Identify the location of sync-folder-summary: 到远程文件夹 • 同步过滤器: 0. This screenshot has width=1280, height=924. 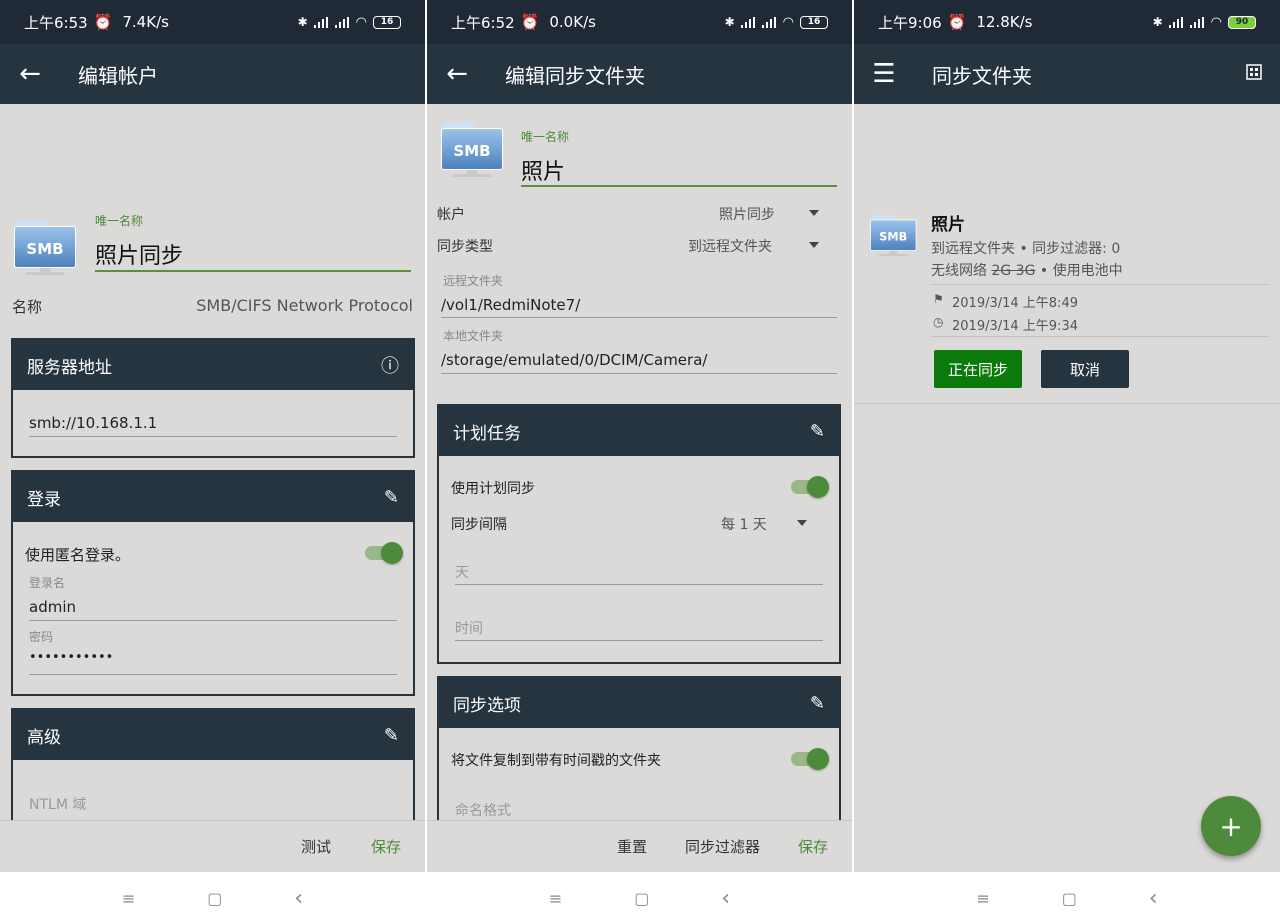
(1026, 249).